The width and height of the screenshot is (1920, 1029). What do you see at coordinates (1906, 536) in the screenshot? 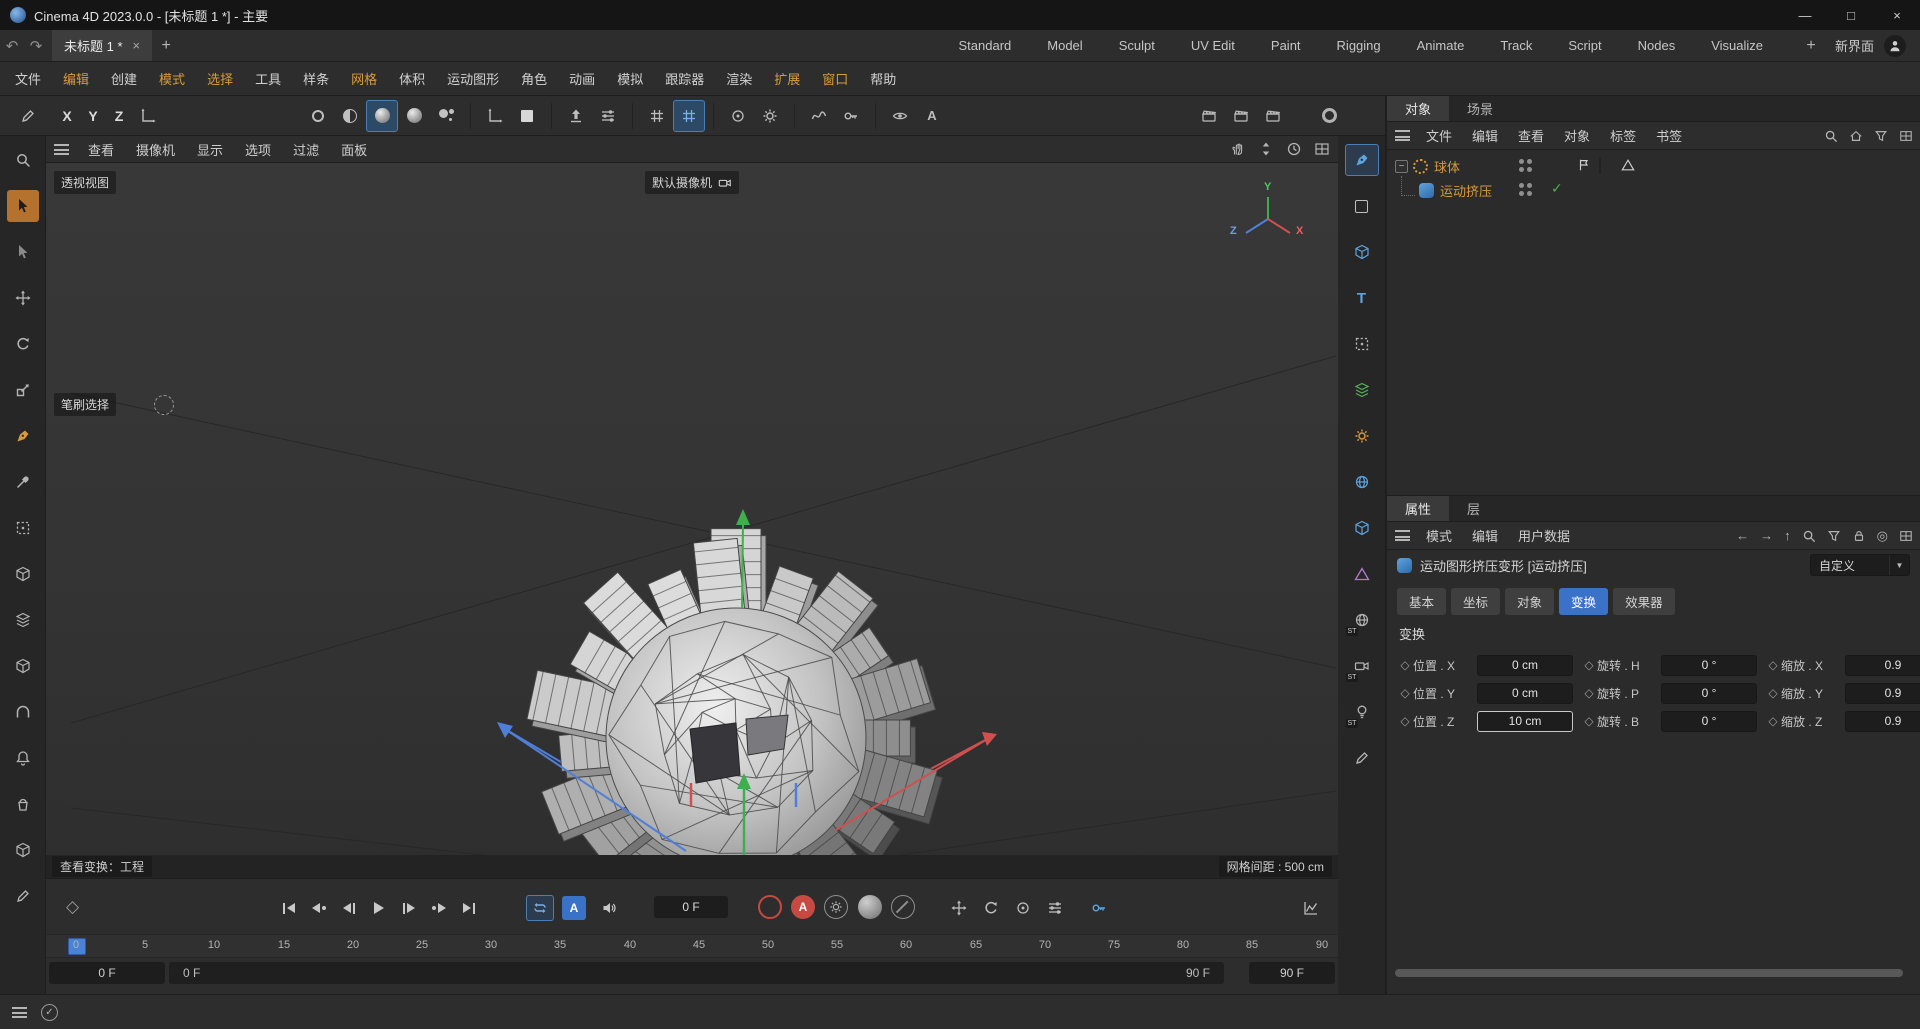
I see `am-panel-icon` at bounding box center [1906, 536].